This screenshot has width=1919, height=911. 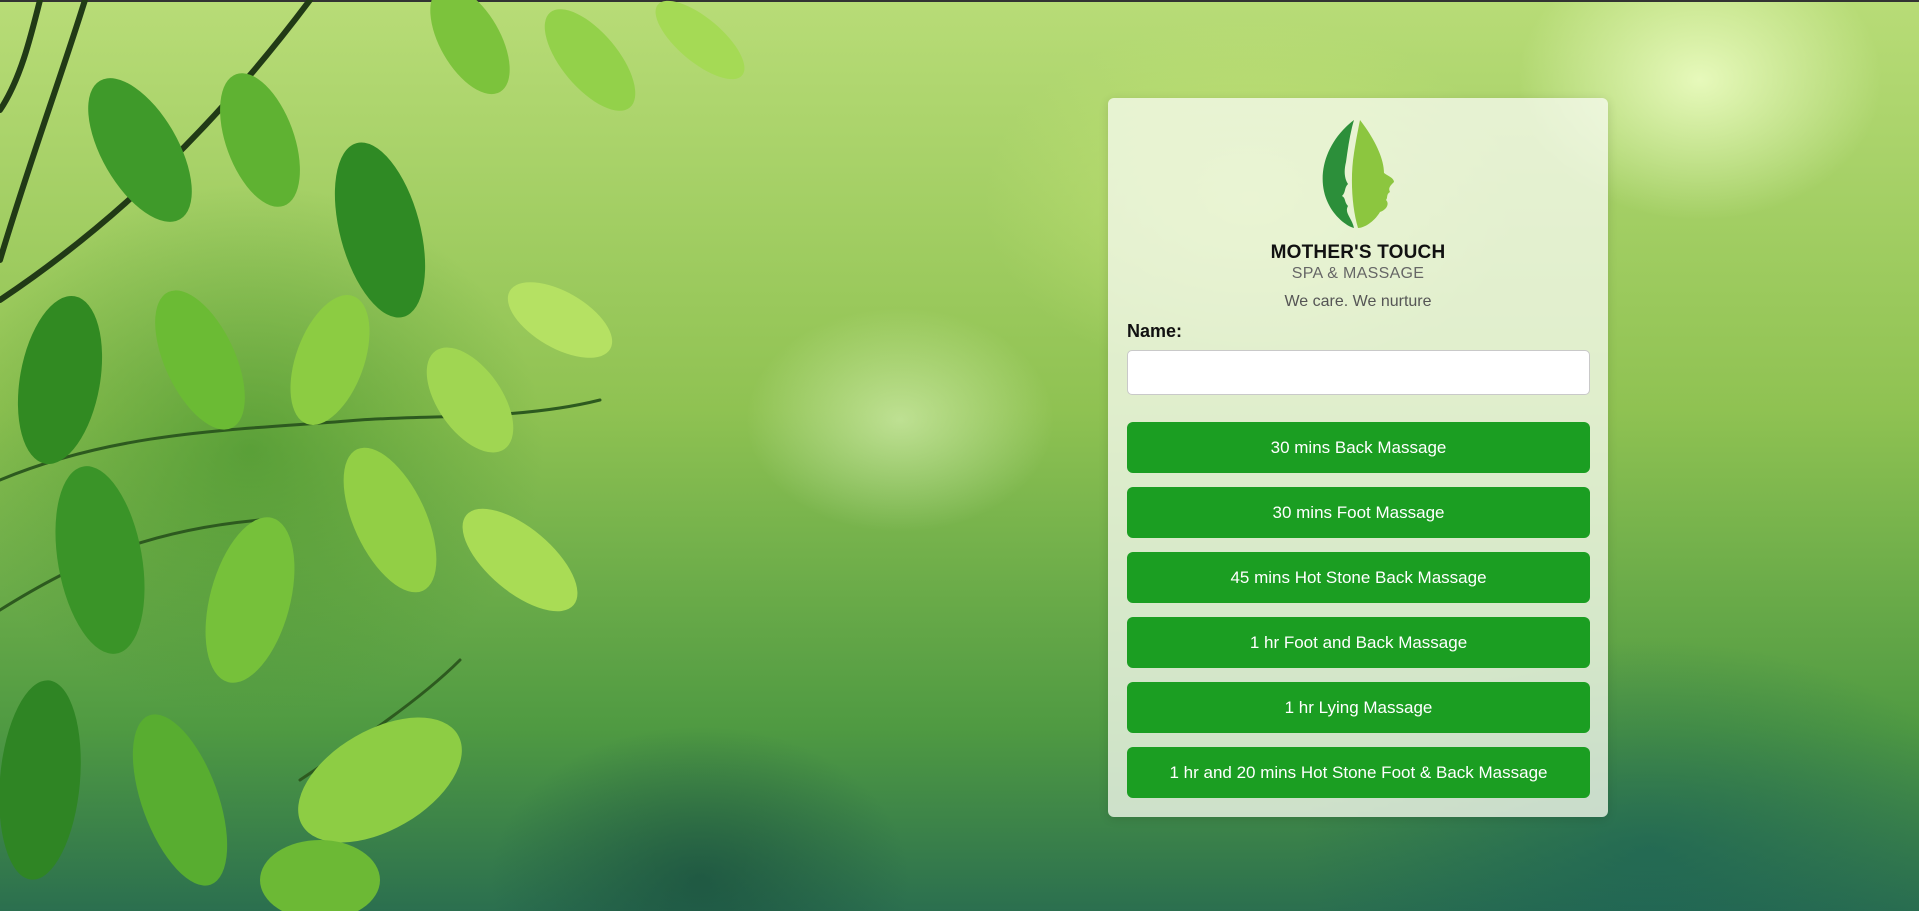 What do you see at coordinates (1358, 174) in the screenshot?
I see `leaf-faces-logo-icon` at bounding box center [1358, 174].